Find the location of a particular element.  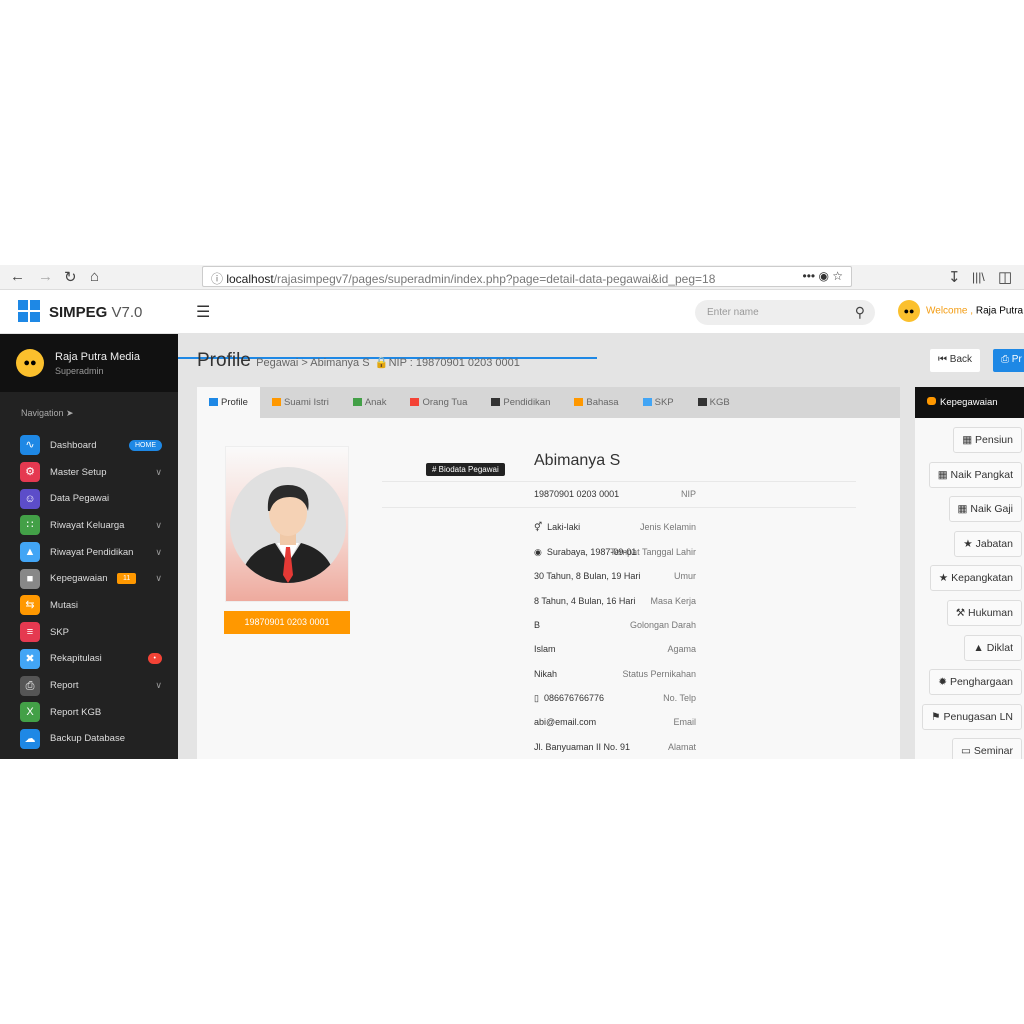

sidebar-item-label: Report KGB is located at coordinates (76, 712).